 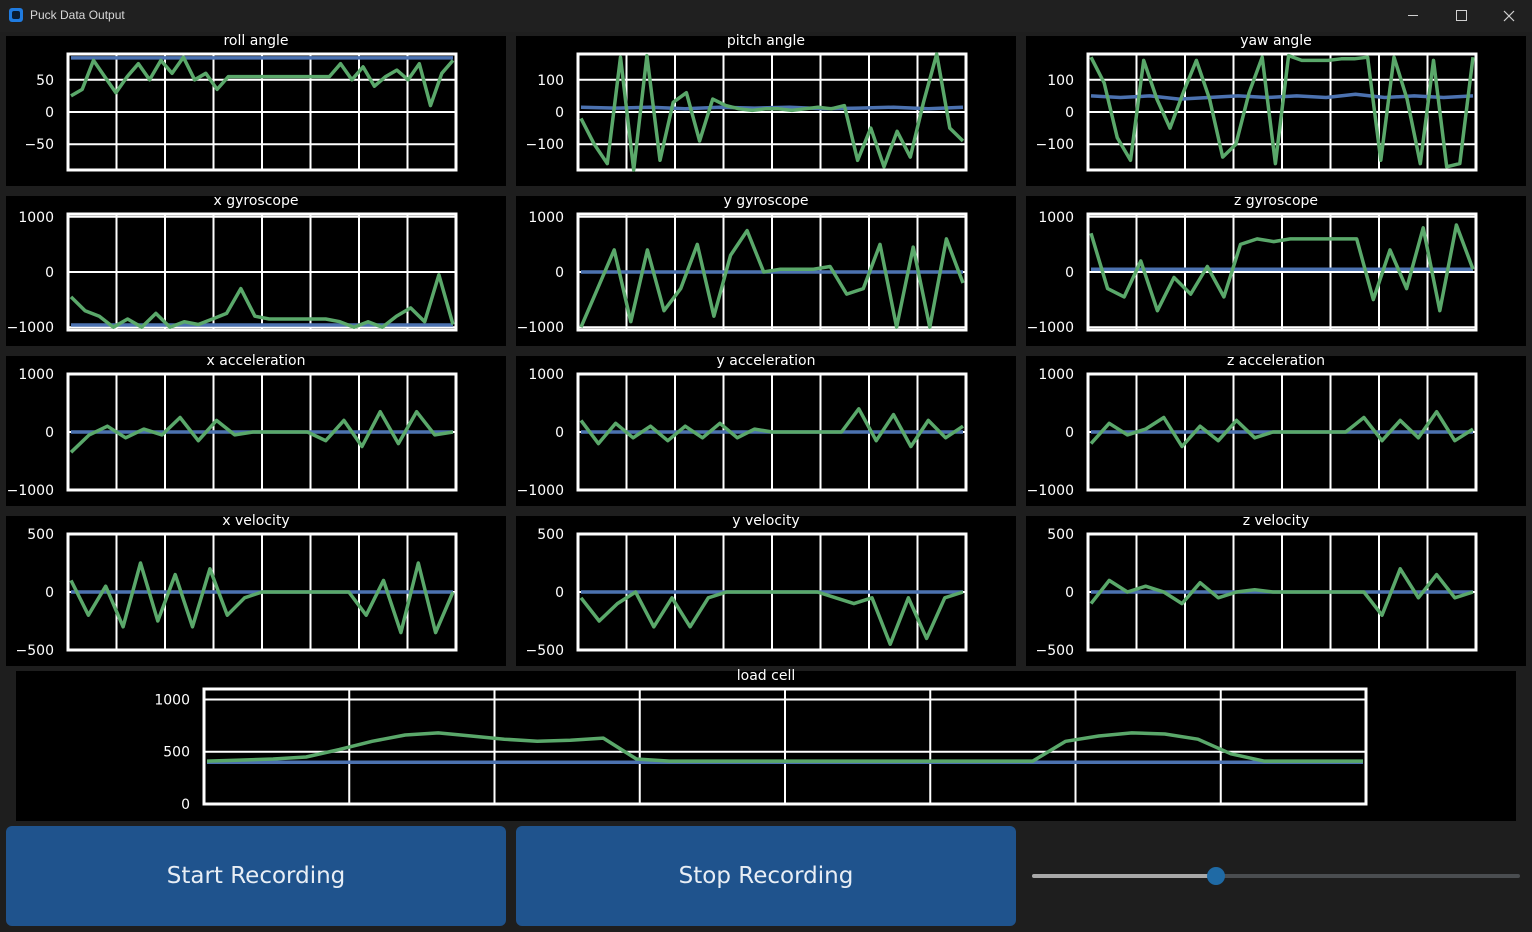 I want to click on maximize-button, so click(x=1461, y=16).